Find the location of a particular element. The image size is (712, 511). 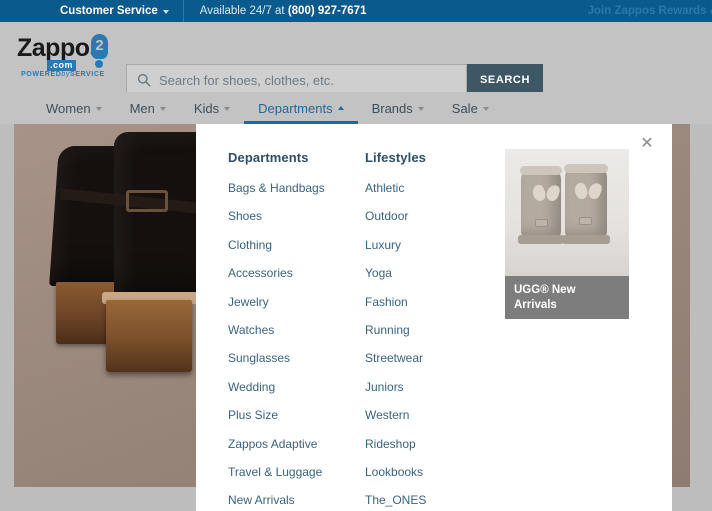

nav-item-brands: Brands is located at coordinates (398, 108).